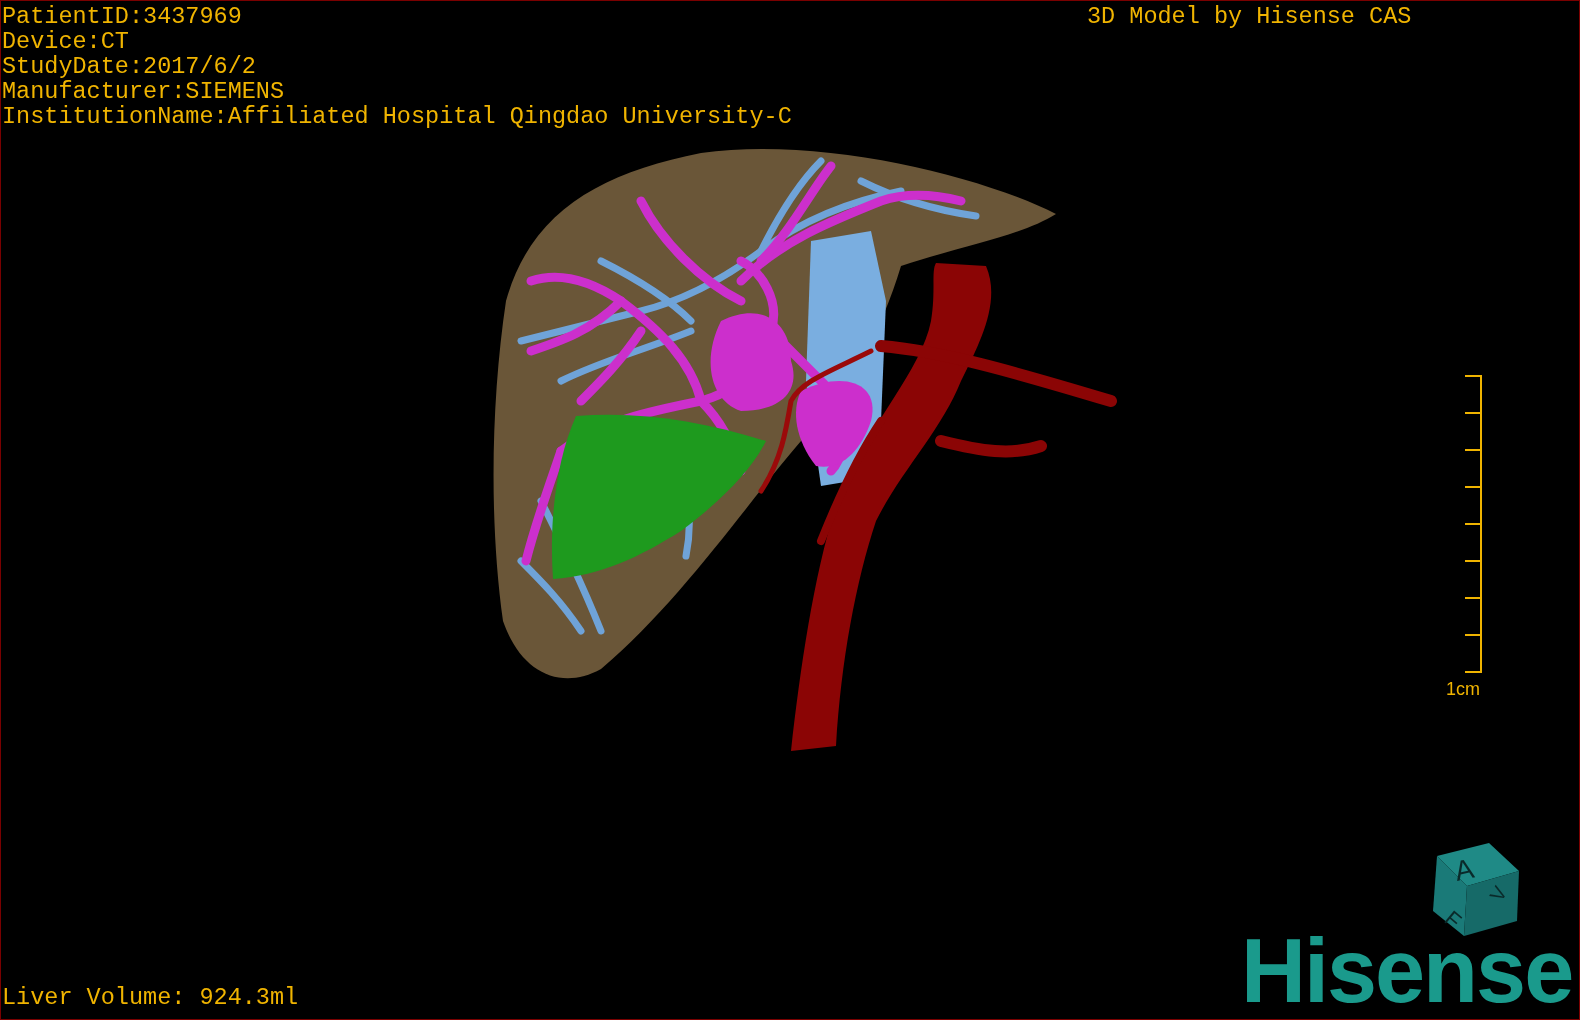  Describe the element at coordinates (1453, 919) in the screenshot. I see `cube-face-label: F` at that location.